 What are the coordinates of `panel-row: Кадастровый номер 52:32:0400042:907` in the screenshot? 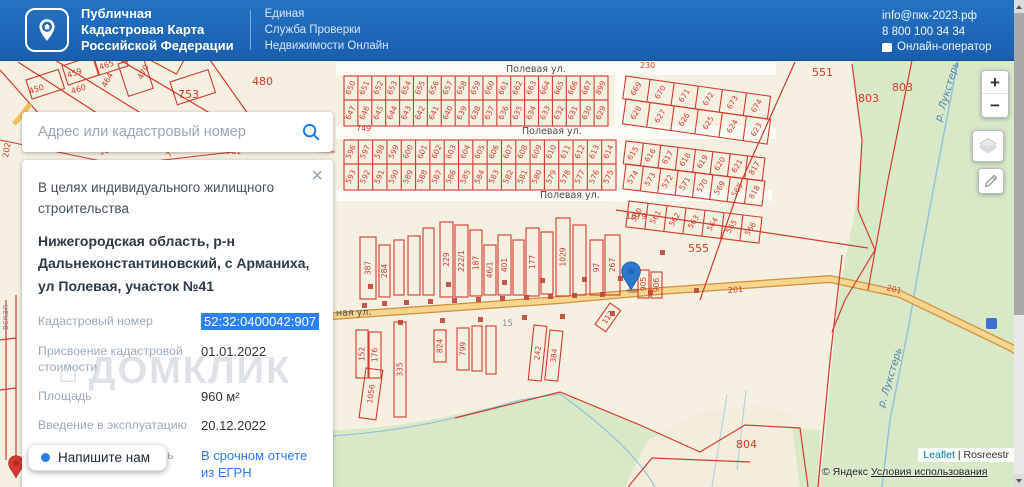 It's located at (179, 322).